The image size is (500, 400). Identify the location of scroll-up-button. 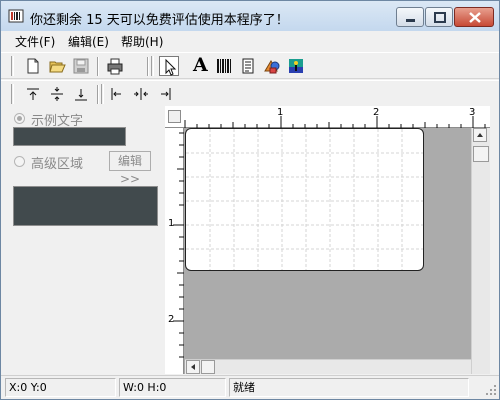
(480, 135).